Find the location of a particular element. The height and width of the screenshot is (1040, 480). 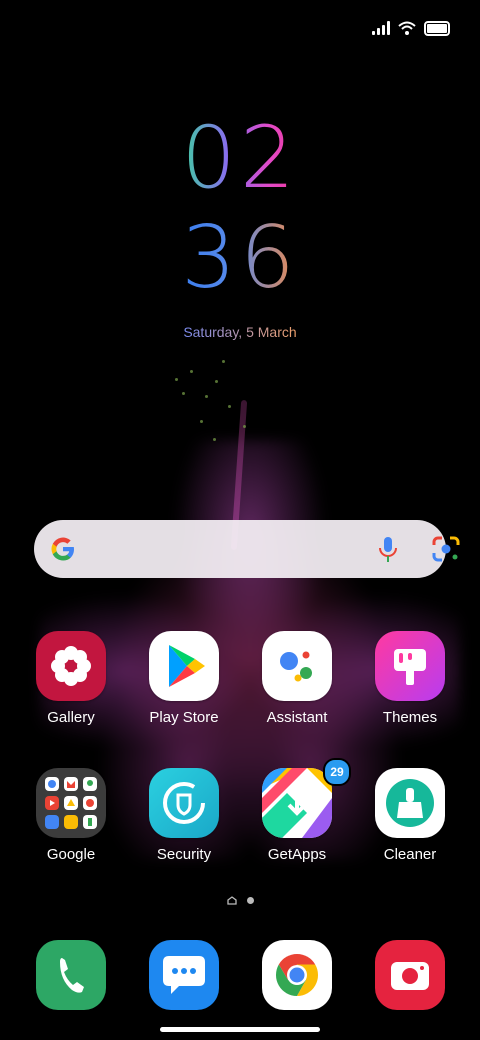

app-folder-google: Google is located at coordinates (71, 815).